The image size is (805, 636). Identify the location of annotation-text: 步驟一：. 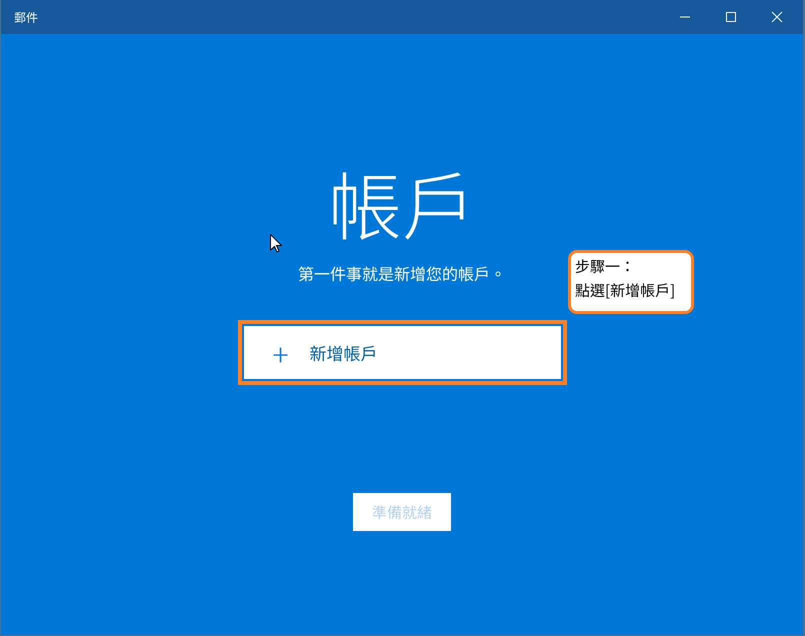
(605, 267).